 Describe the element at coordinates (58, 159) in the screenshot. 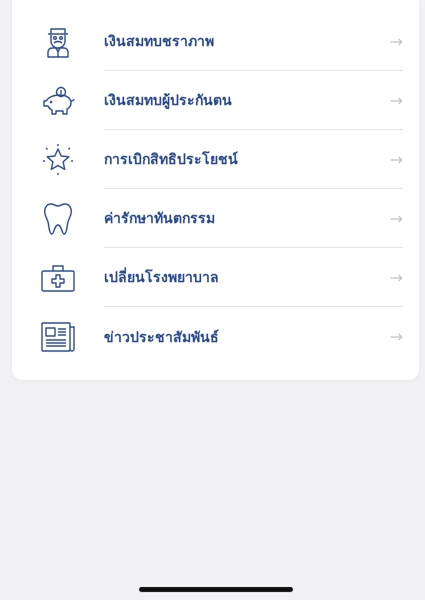

I see `star-icon` at that location.